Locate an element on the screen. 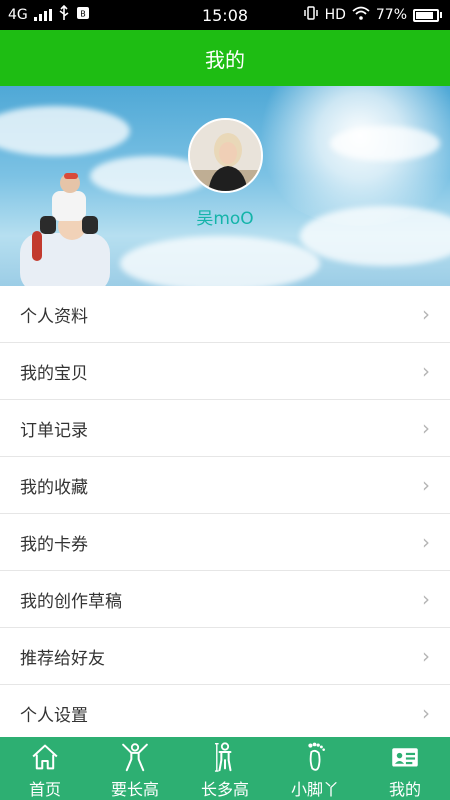 This screenshot has width=450, height=800. menu-item-label: 我的创作草稿 is located at coordinates (71, 601).